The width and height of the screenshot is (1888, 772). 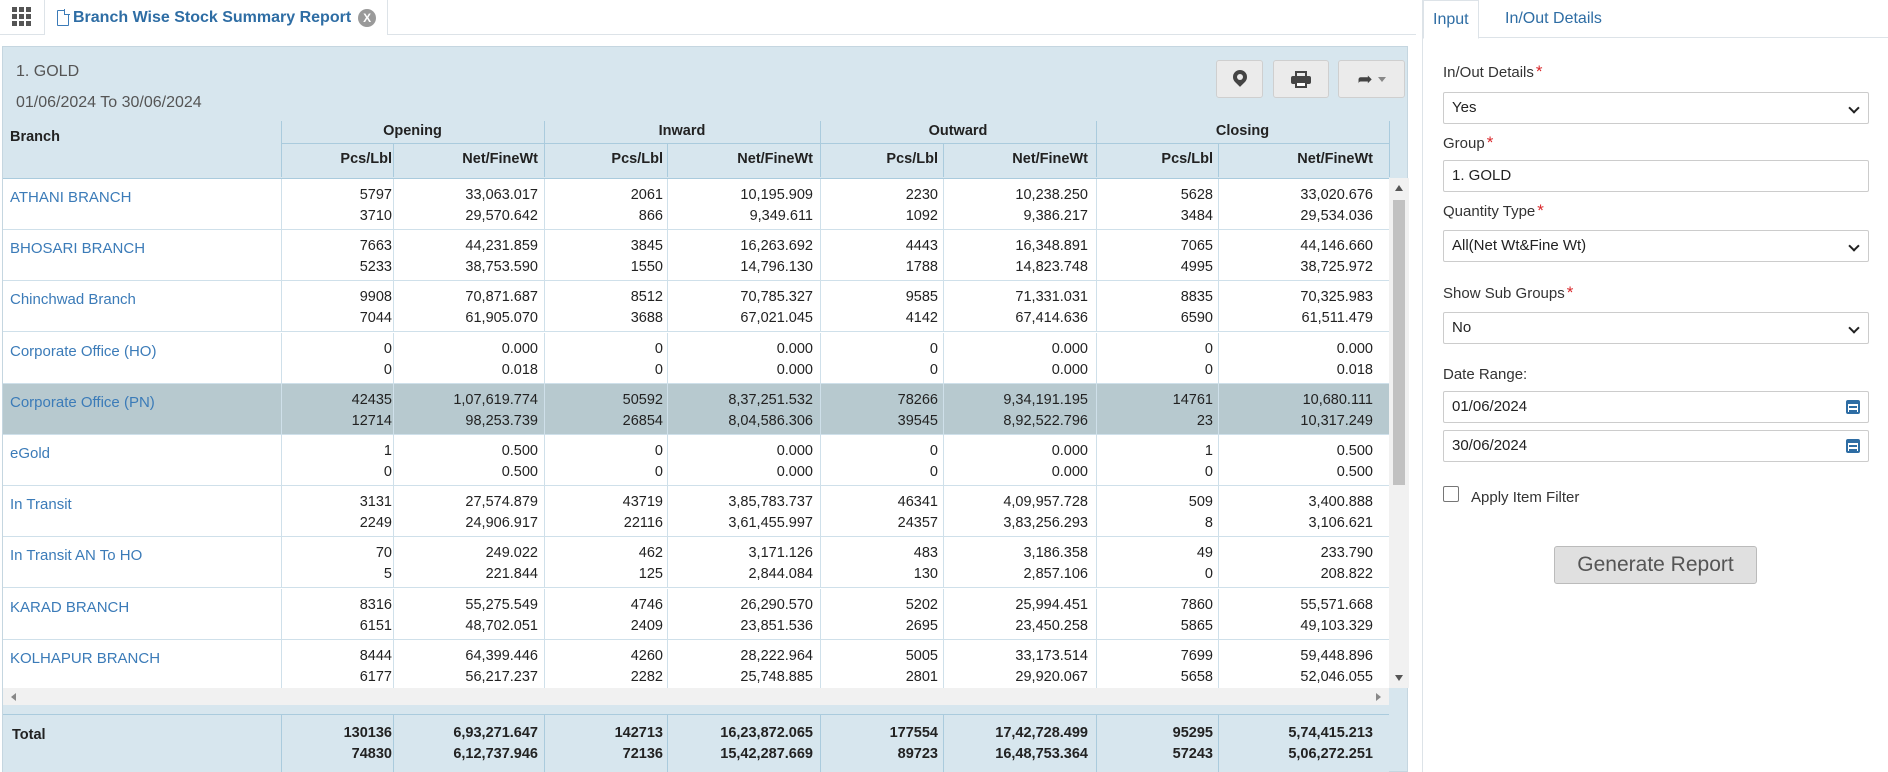 What do you see at coordinates (1335, 159) in the screenshot?
I see `column-header-weight: Net/FineWt` at bounding box center [1335, 159].